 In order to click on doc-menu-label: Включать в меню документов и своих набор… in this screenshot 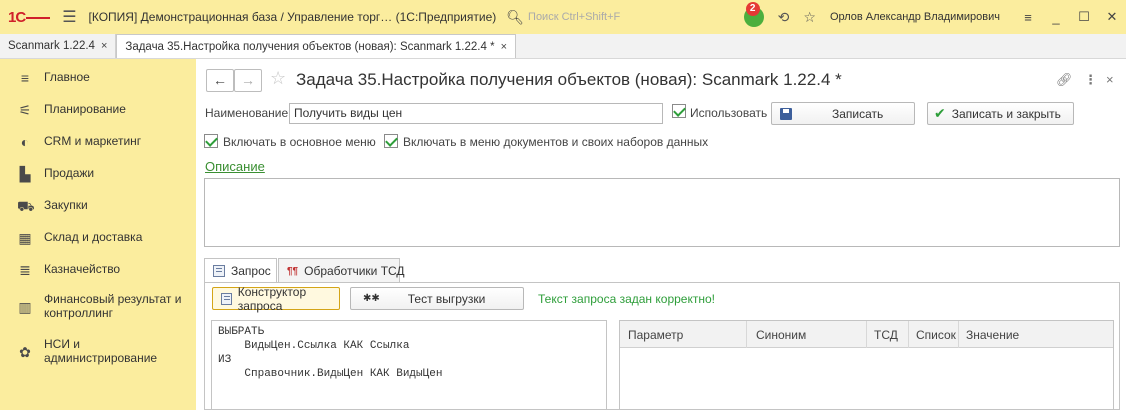, I will do `click(556, 142)`.